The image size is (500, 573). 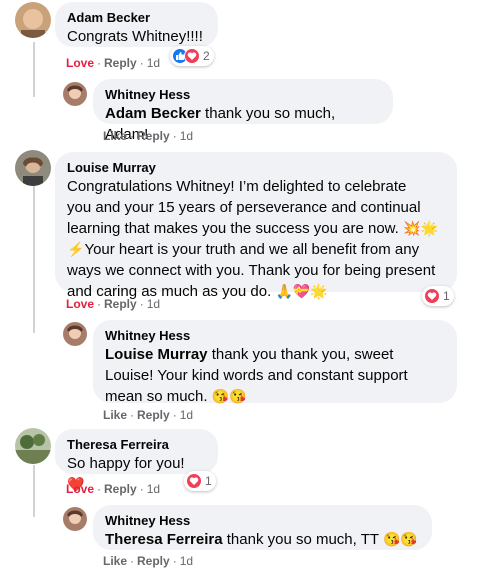 I want to click on comment-bubble: Theresa Ferreira So happy for you! ❤️, so click(x=136, y=460).